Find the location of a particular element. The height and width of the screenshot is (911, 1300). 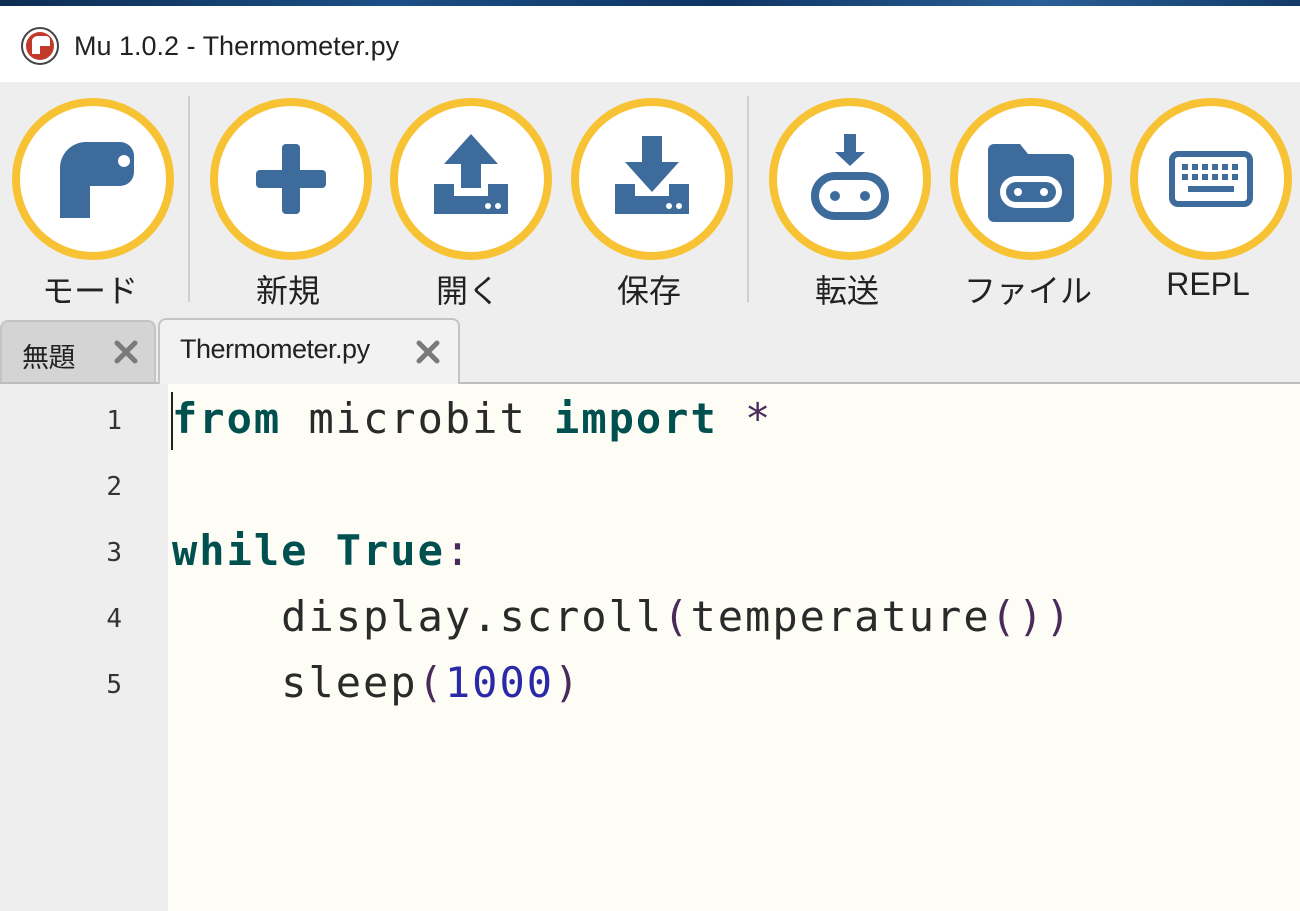

line-number: 3 is located at coordinates (114, 553).